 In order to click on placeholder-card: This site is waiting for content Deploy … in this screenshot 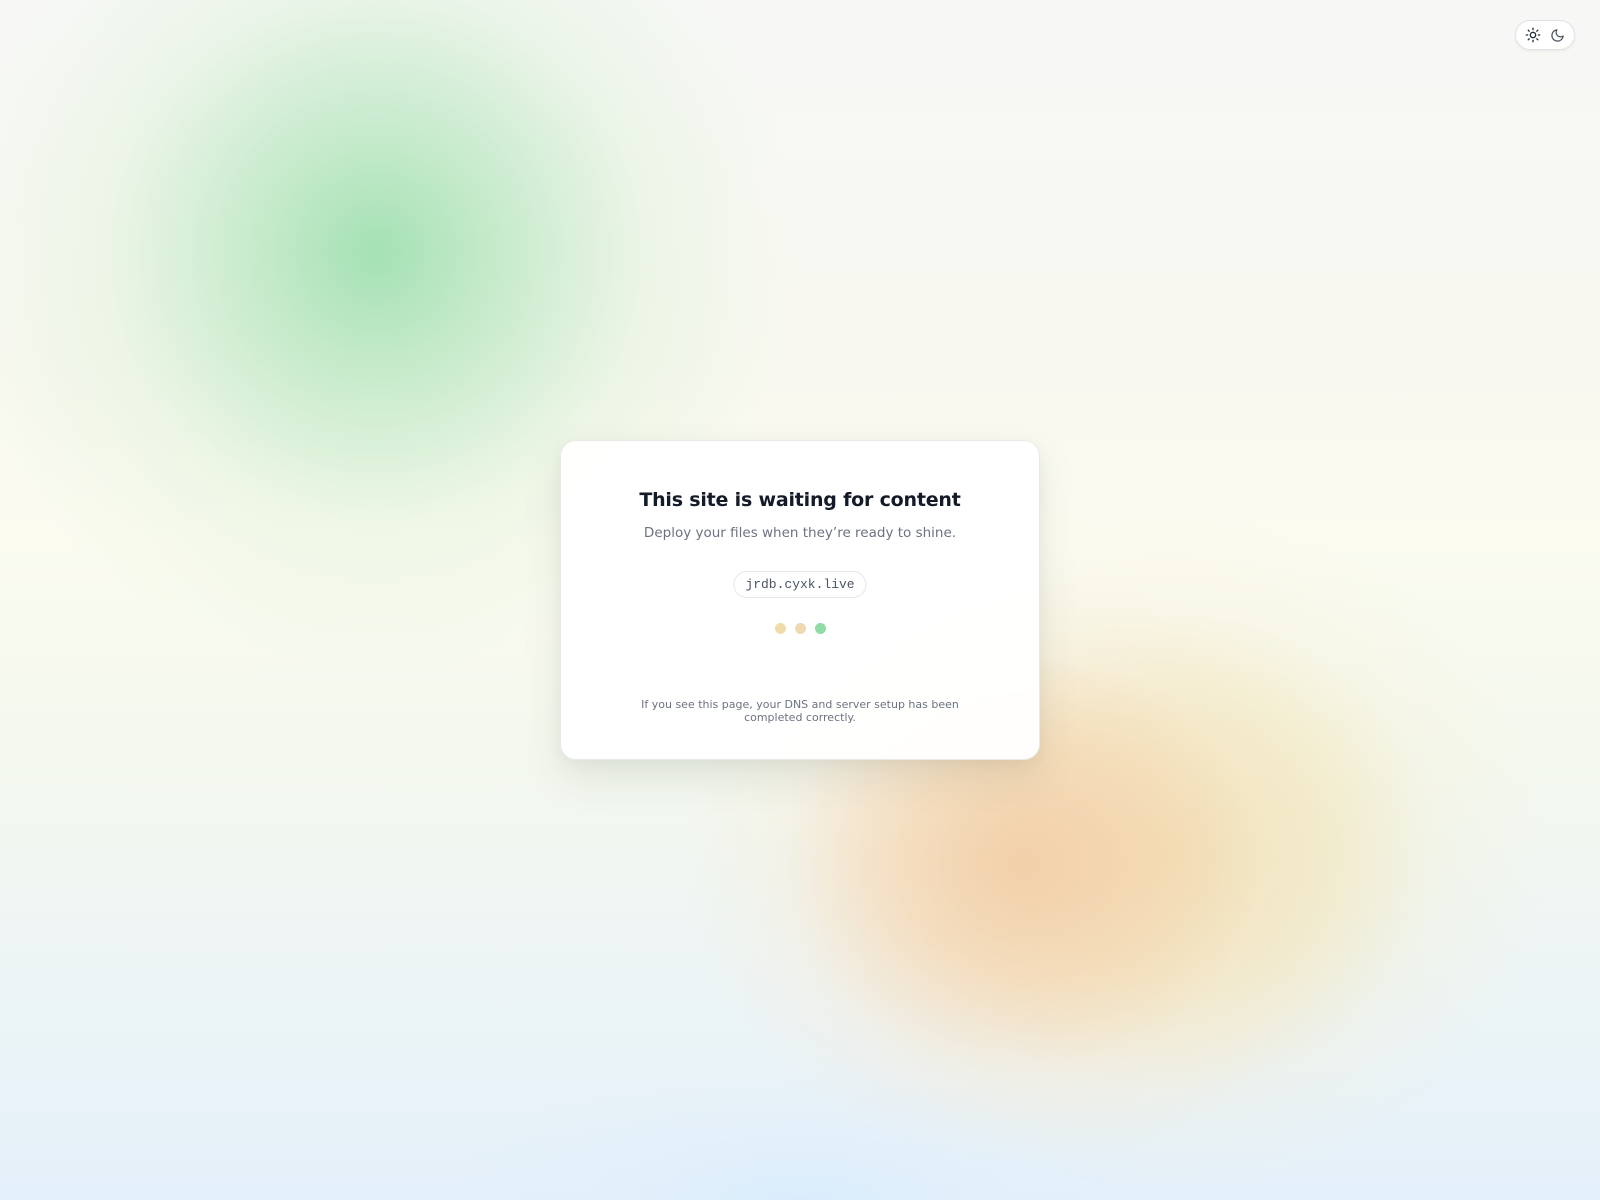, I will do `click(800, 600)`.